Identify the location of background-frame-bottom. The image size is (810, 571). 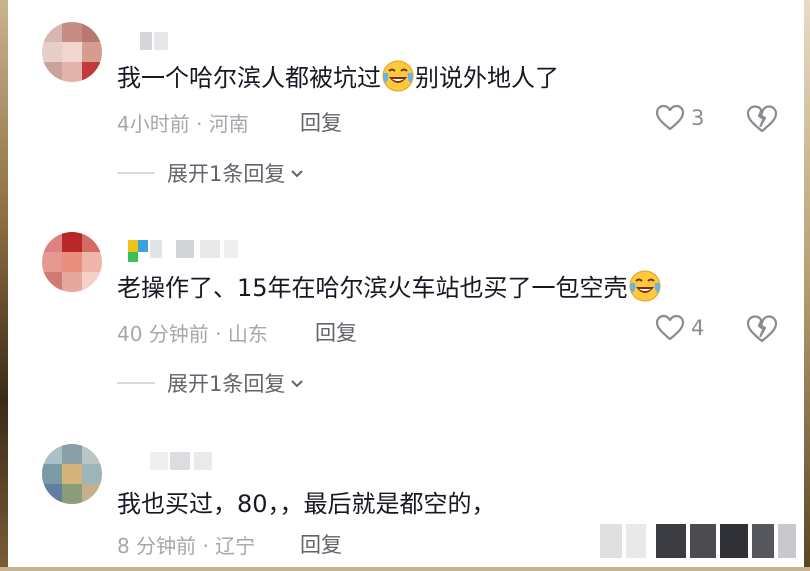
(405, 569).